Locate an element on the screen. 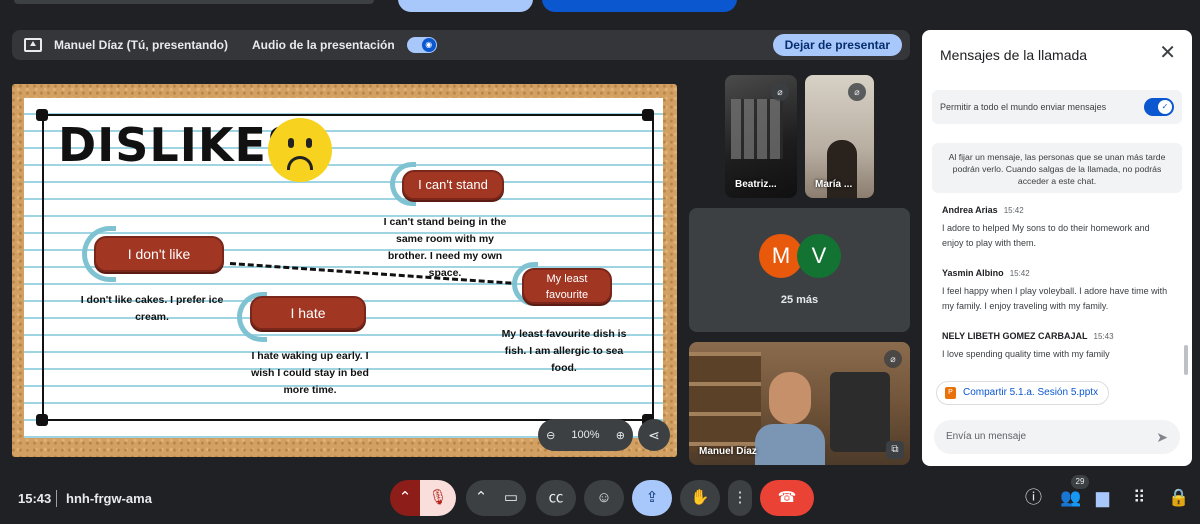 The height and width of the screenshot is (524, 1200). video-chair is located at coordinates (860, 412).